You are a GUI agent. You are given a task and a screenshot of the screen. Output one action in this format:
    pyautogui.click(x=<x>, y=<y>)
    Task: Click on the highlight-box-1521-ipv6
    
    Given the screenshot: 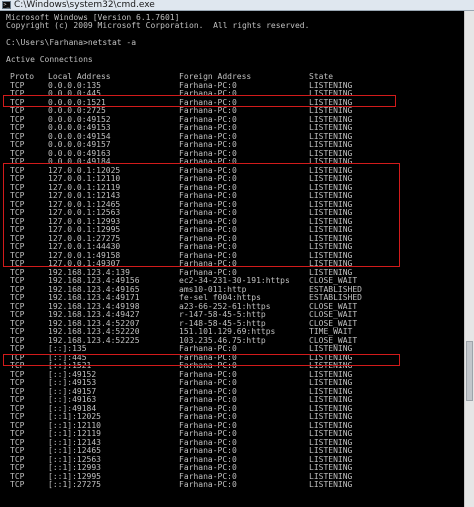 What is the action you would take?
    pyautogui.click(x=201, y=360)
    